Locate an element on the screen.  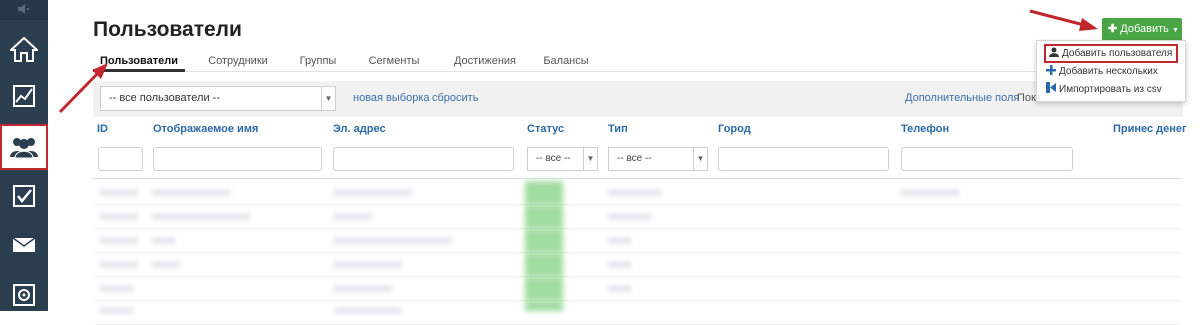
sidebar-item-tasks is located at coordinates (24, 196).